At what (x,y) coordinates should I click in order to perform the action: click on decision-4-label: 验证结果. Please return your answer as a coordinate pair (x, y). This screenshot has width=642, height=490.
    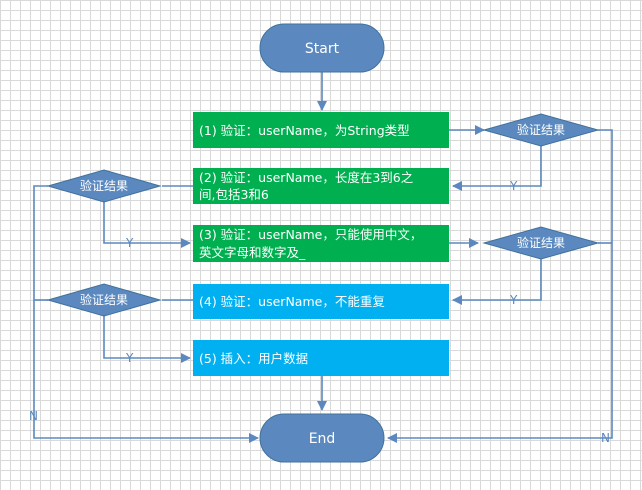
    Looking at the image, I should click on (104, 299).